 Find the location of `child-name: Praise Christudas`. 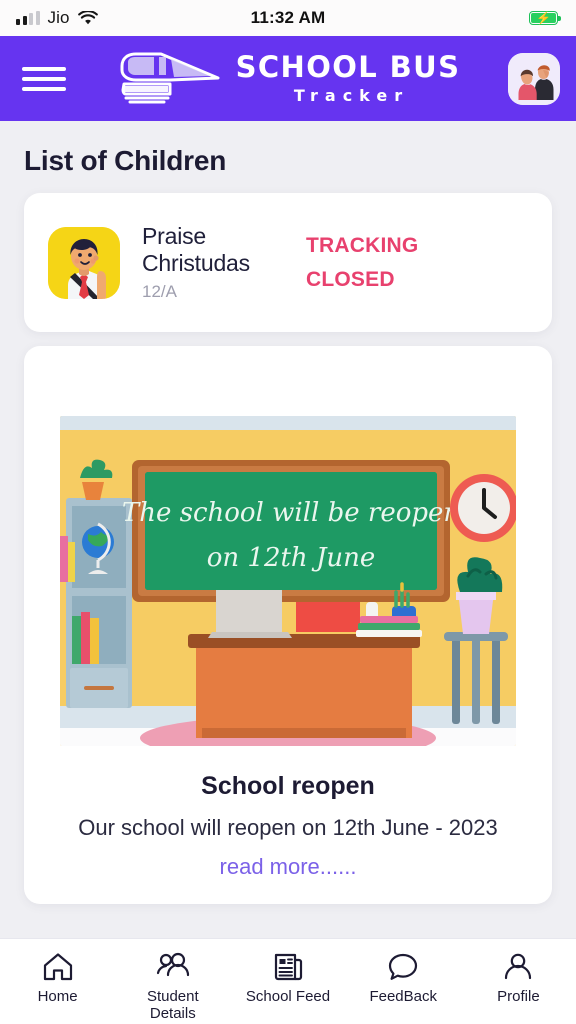

child-name: Praise Christudas is located at coordinates (196, 250).